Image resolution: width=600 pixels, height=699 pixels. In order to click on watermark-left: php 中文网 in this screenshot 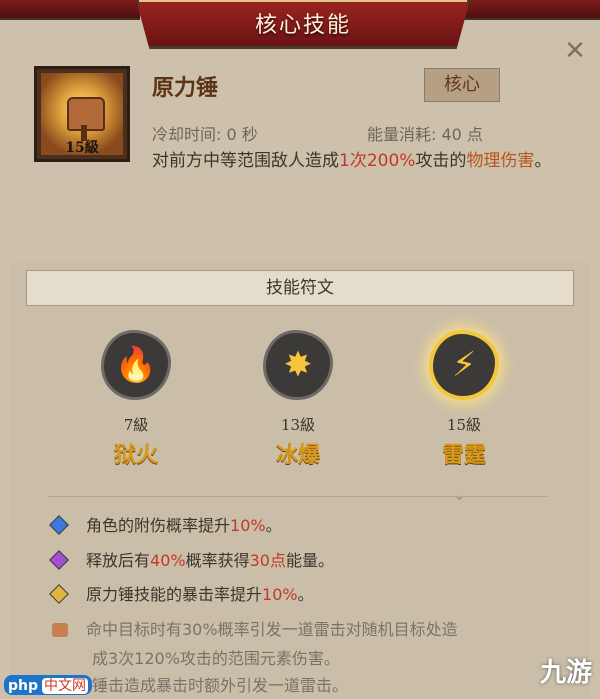, I will do `click(48, 685)`.